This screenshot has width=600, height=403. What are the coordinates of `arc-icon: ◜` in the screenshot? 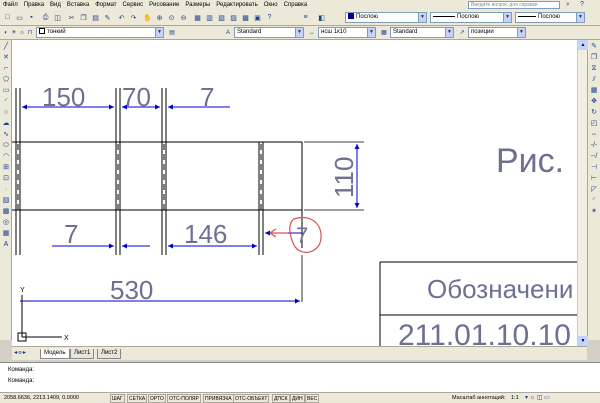 It's located at (6, 101).